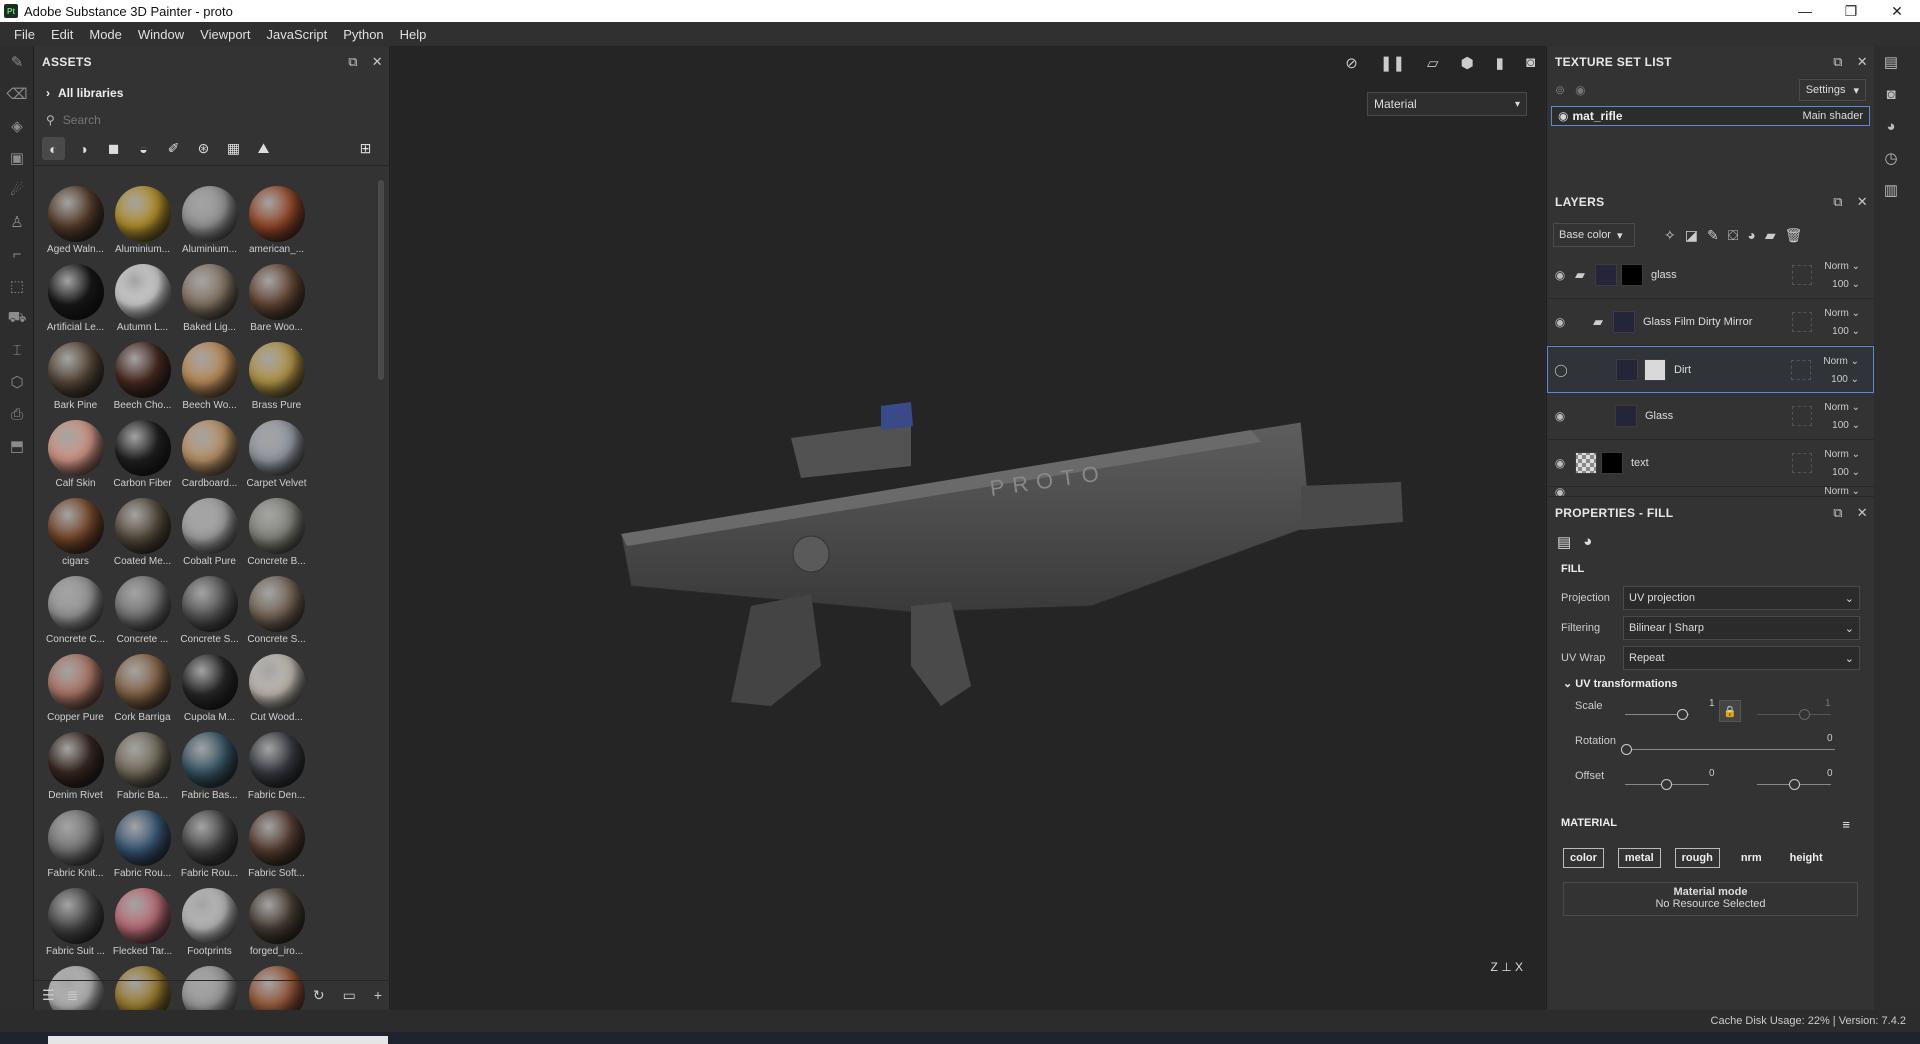  I want to click on assets-scrollbar, so click(381, 280).